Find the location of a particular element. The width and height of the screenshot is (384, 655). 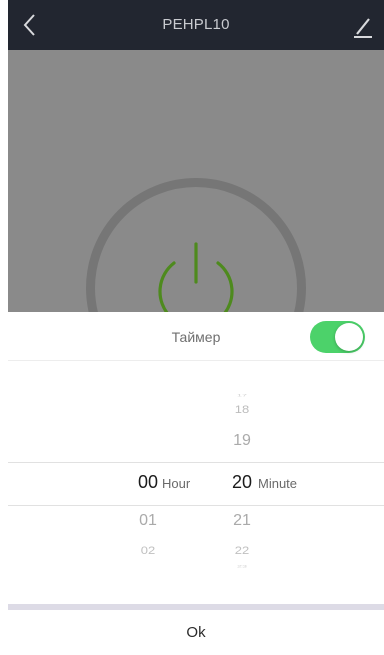

minute-option: 17 is located at coordinates (242, 395).